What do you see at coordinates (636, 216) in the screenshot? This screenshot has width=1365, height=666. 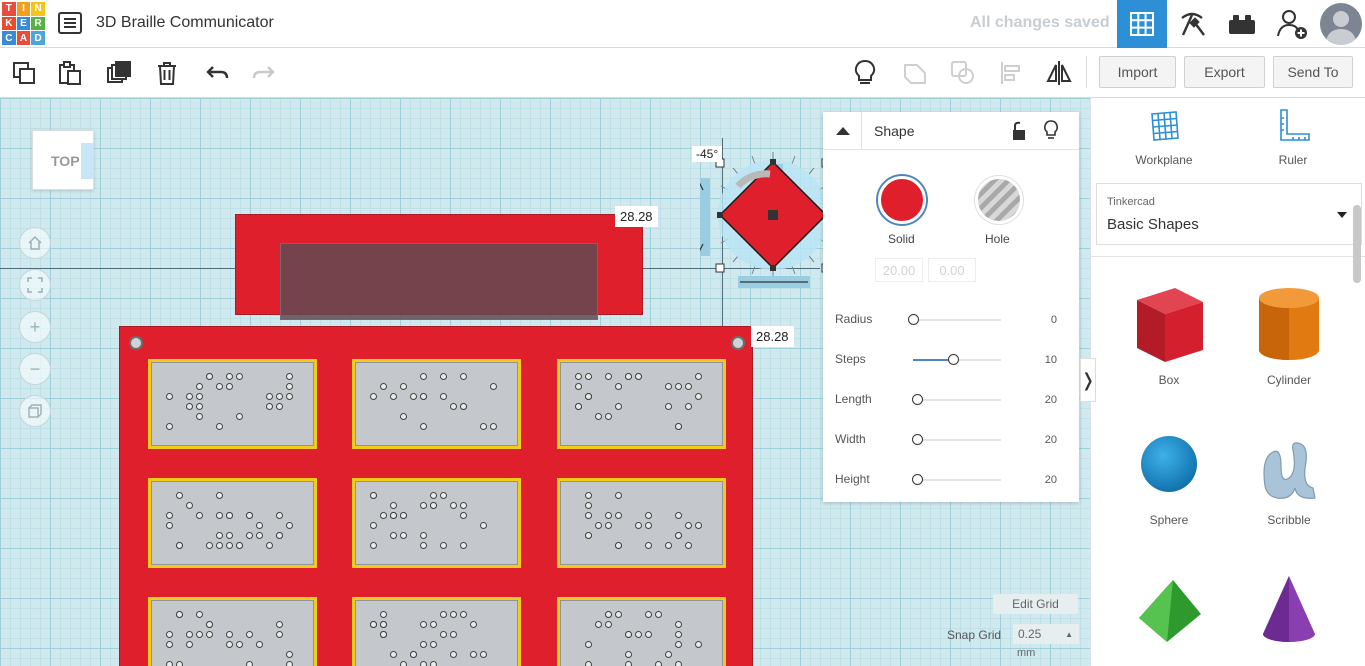 I see `dimension-width-label: 28.28` at bounding box center [636, 216].